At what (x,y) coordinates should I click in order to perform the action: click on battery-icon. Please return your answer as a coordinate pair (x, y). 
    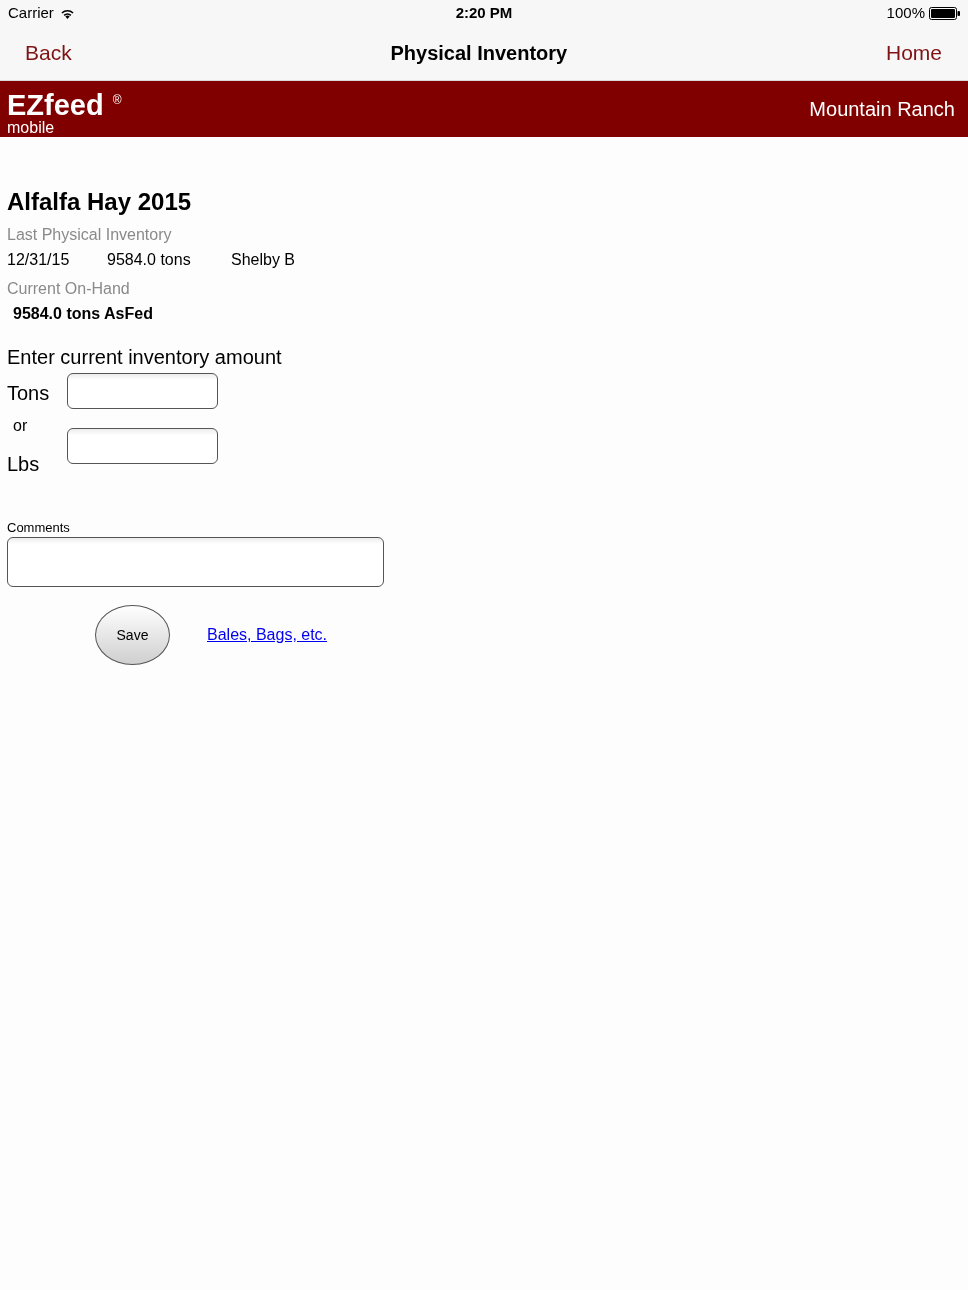
    Looking at the image, I should click on (944, 13).